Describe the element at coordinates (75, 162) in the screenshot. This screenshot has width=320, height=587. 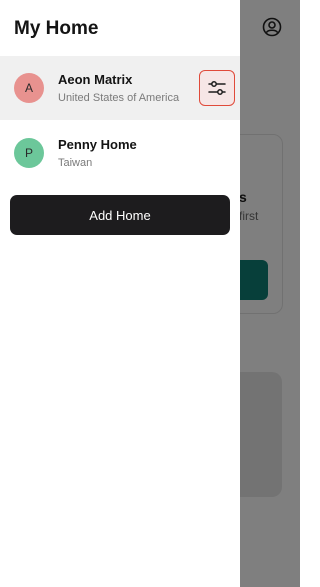
I see `home-location: Taiwan` at that location.